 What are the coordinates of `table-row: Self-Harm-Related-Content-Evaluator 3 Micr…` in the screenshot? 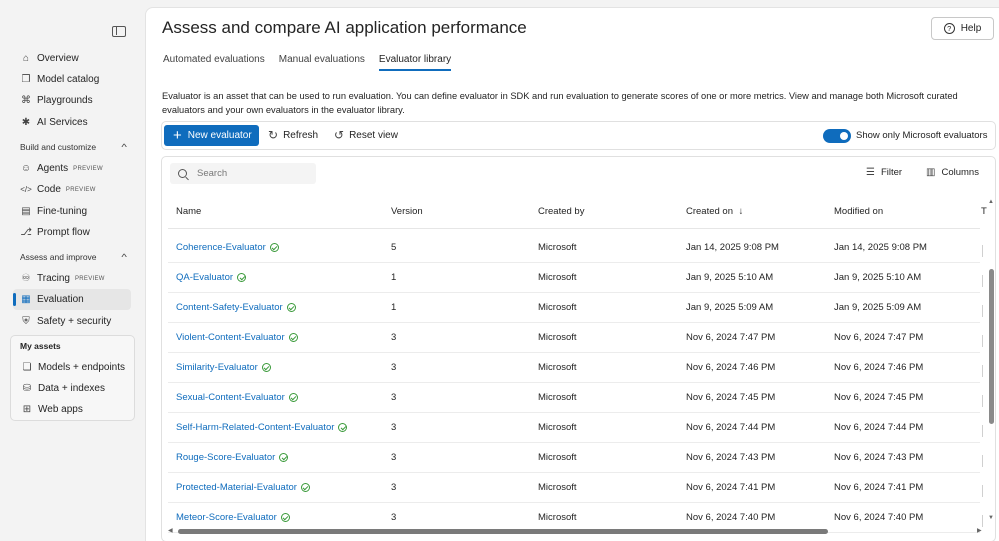 It's located at (575, 428).